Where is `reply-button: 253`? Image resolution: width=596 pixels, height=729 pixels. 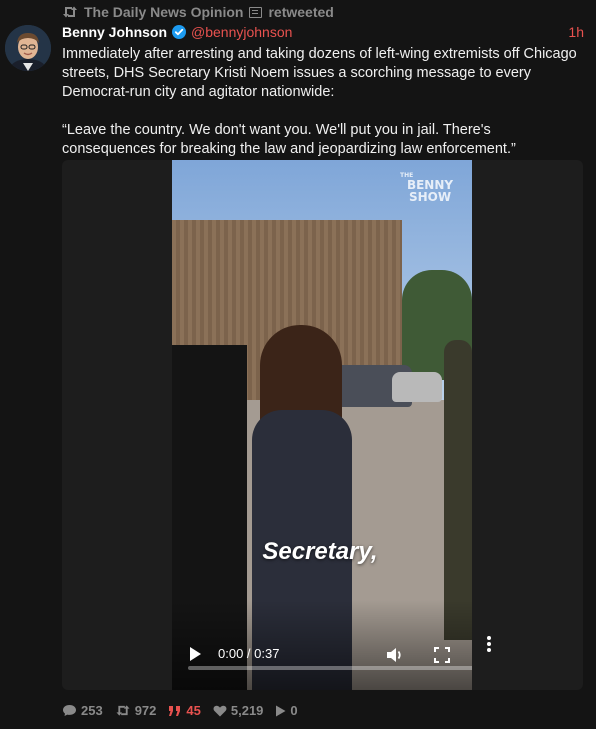 reply-button: 253 is located at coordinates (82, 710).